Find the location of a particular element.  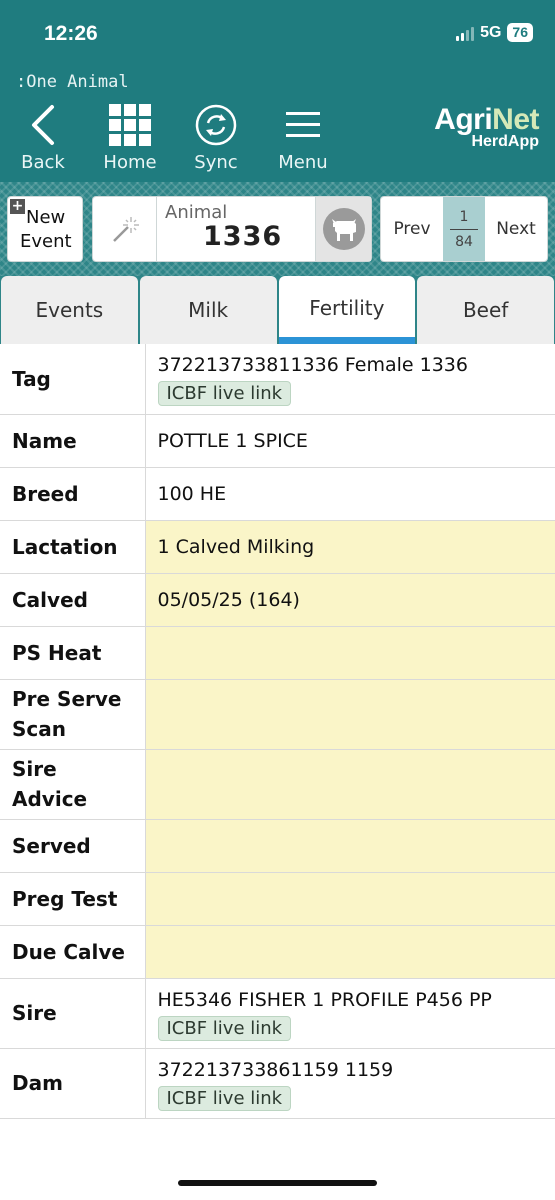

row-preg-test: Preg Test is located at coordinates (277, 899).